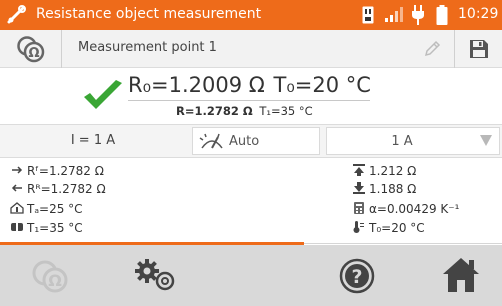 The image size is (502, 306). I want to click on measure-button: Ω, so click(60, 275).